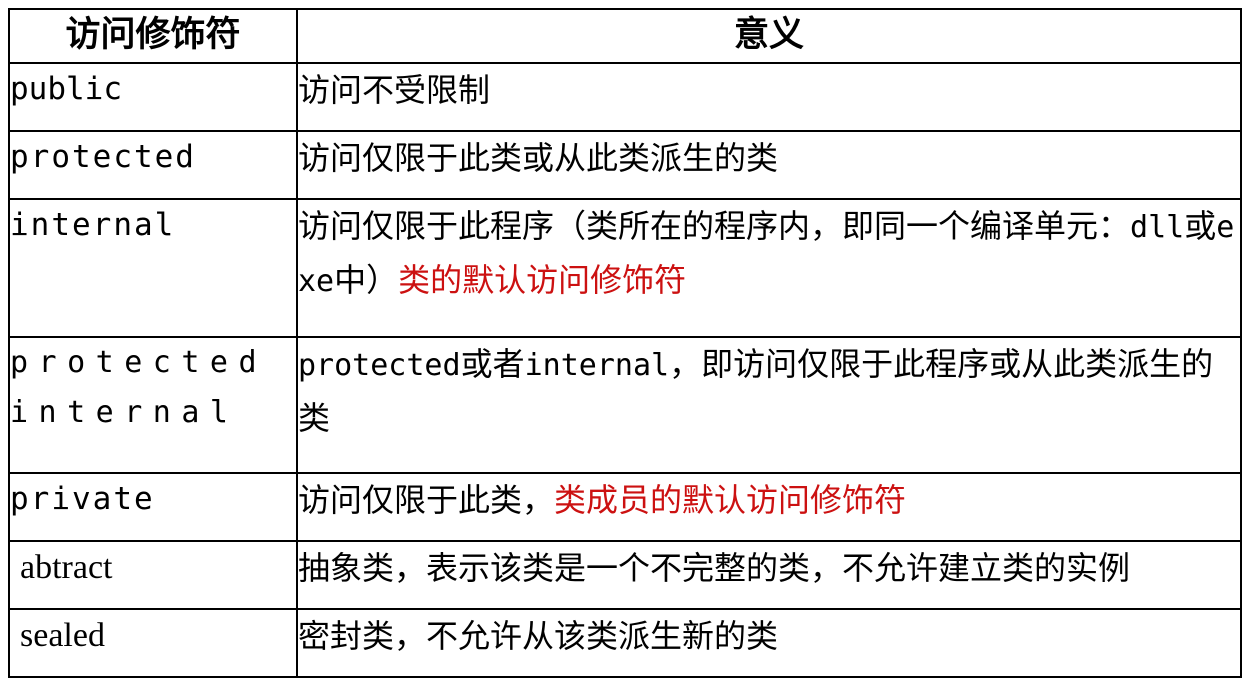  Describe the element at coordinates (1200, 225) in the screenshot. I see `meaning-text-black-mid: 或` at that location.